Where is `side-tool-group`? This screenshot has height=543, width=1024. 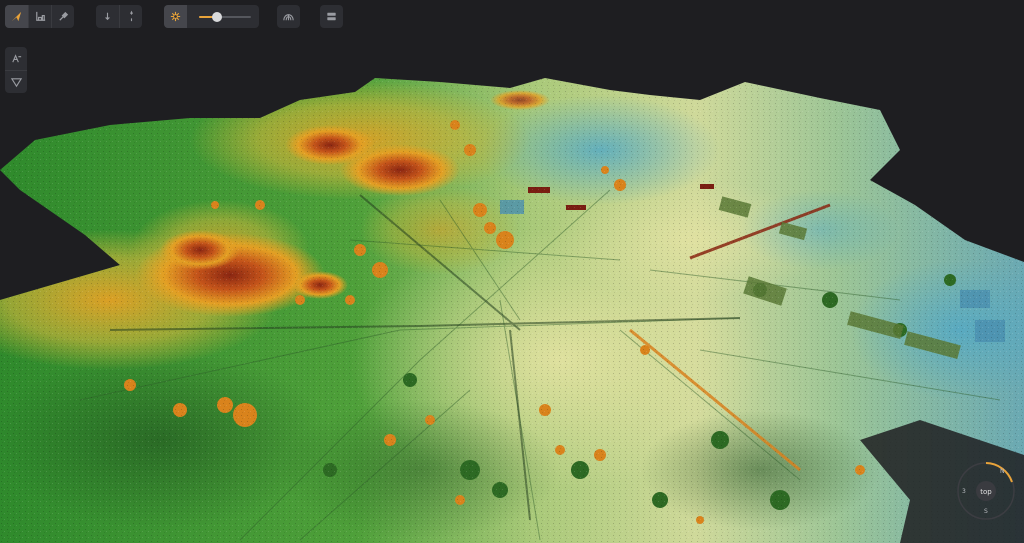
side-tool-group is located at coordinates (16, 70).